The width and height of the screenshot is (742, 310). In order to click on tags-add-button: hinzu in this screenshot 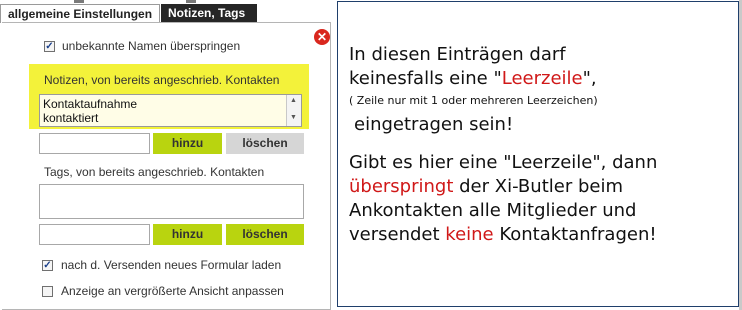, I will do `click(187, 234)`.